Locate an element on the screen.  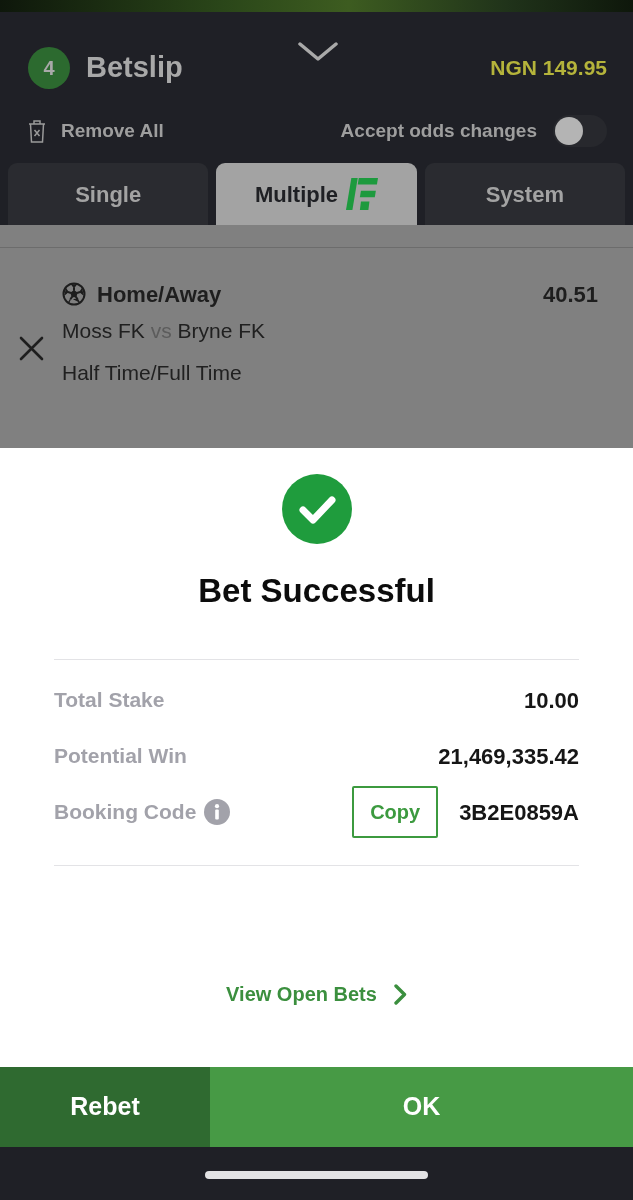
market-name: Home/Away is located at coordinates (159, 294).